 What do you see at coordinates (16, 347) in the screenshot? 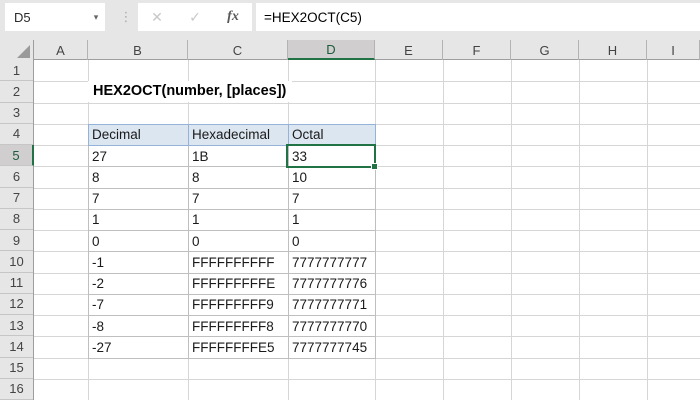
I see `row-header-14: 14` at bounding box center [16, 347].